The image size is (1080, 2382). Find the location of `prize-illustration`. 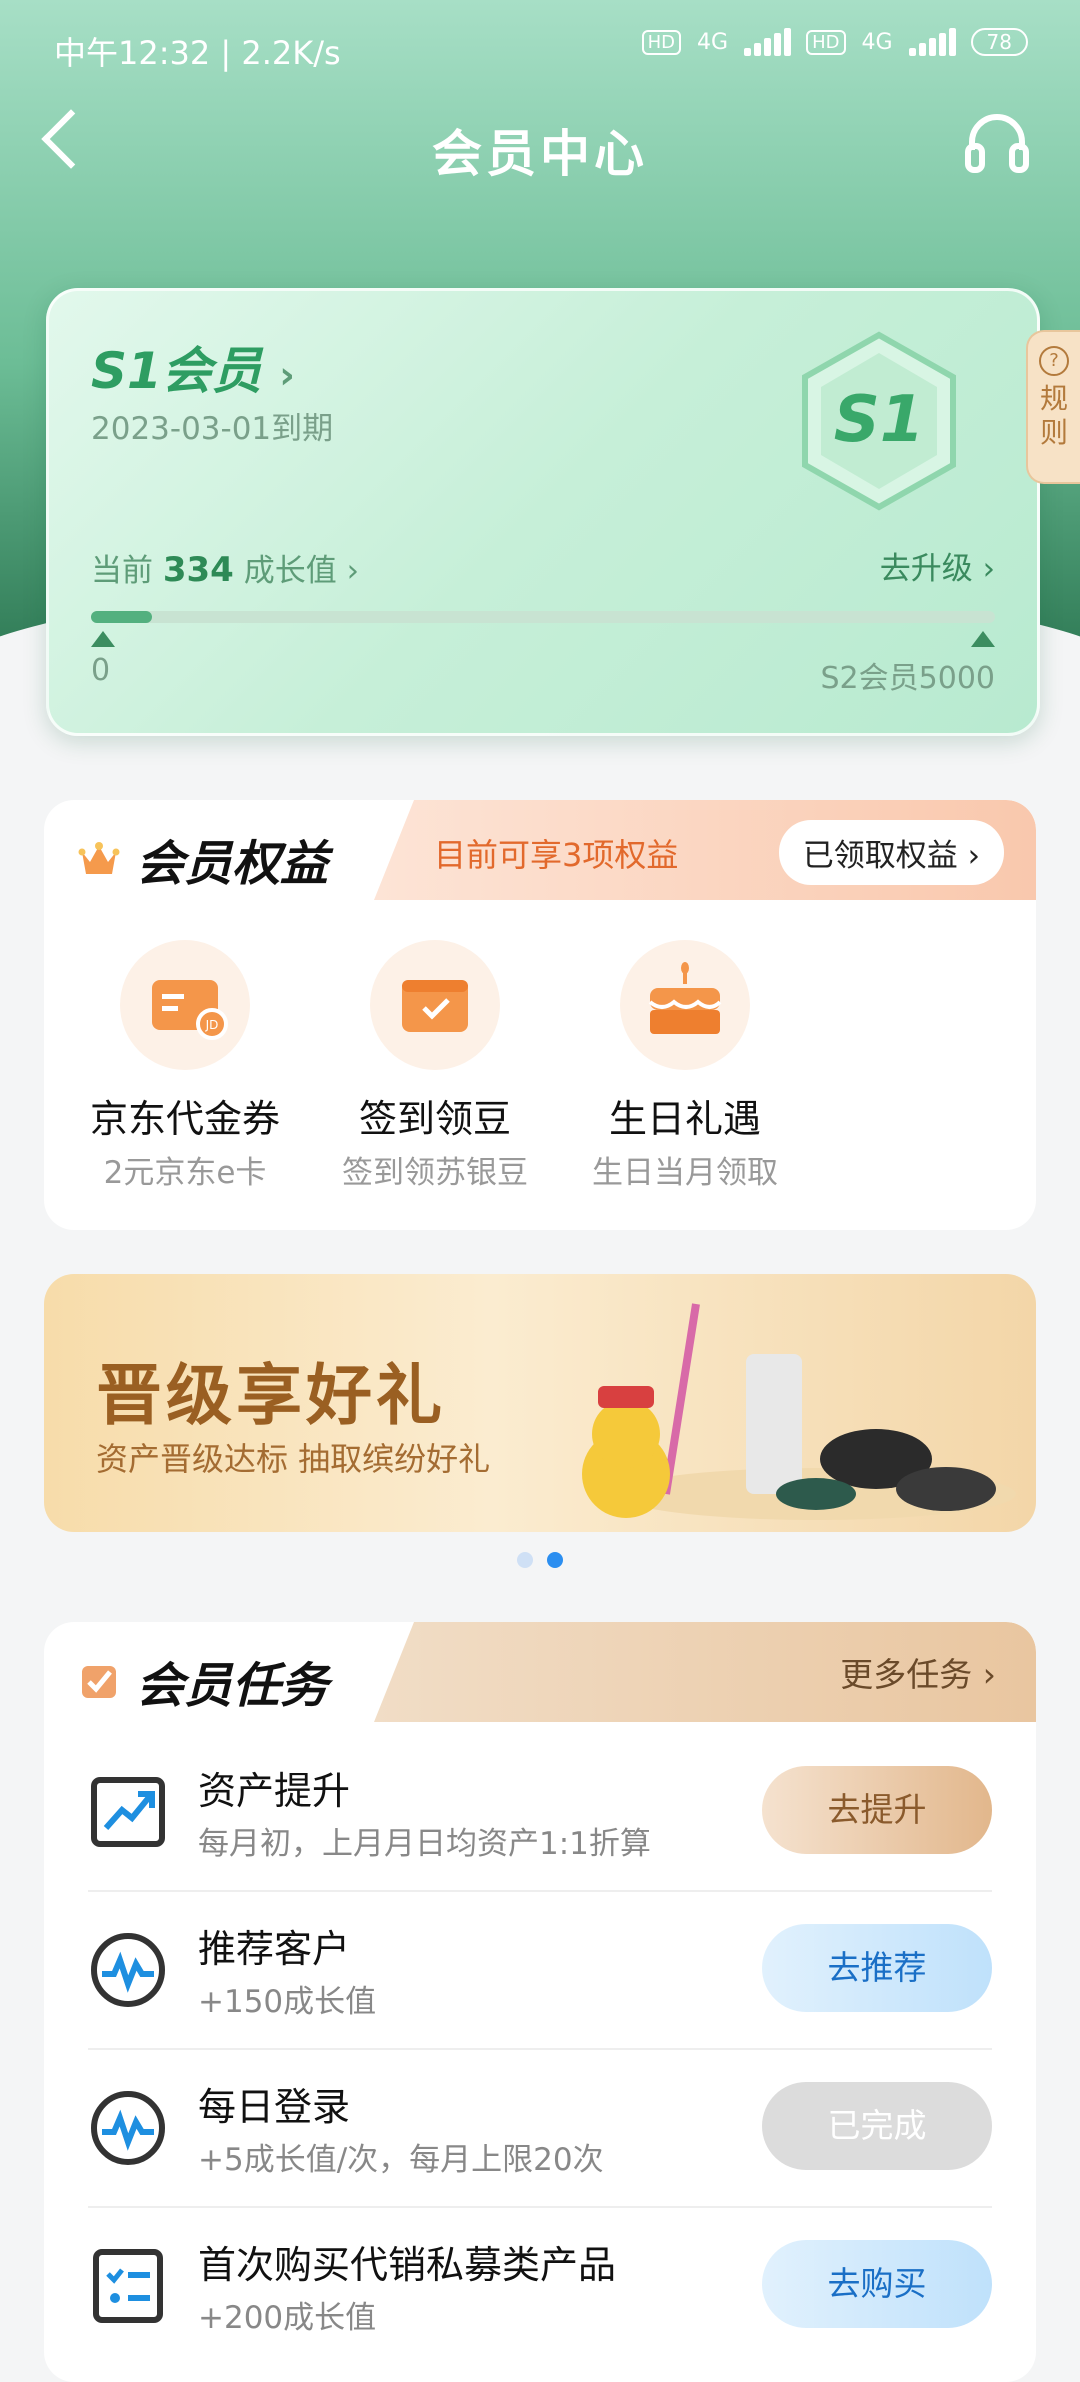

prize-illustration is located at coordinates (799, 1411).